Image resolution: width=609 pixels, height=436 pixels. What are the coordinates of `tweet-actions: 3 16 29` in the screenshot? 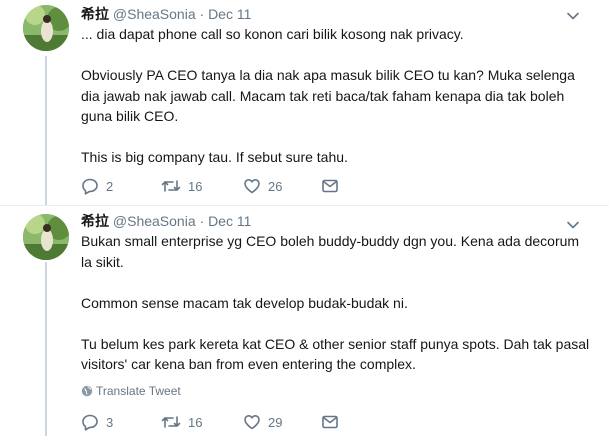 It's located at (221, 422).